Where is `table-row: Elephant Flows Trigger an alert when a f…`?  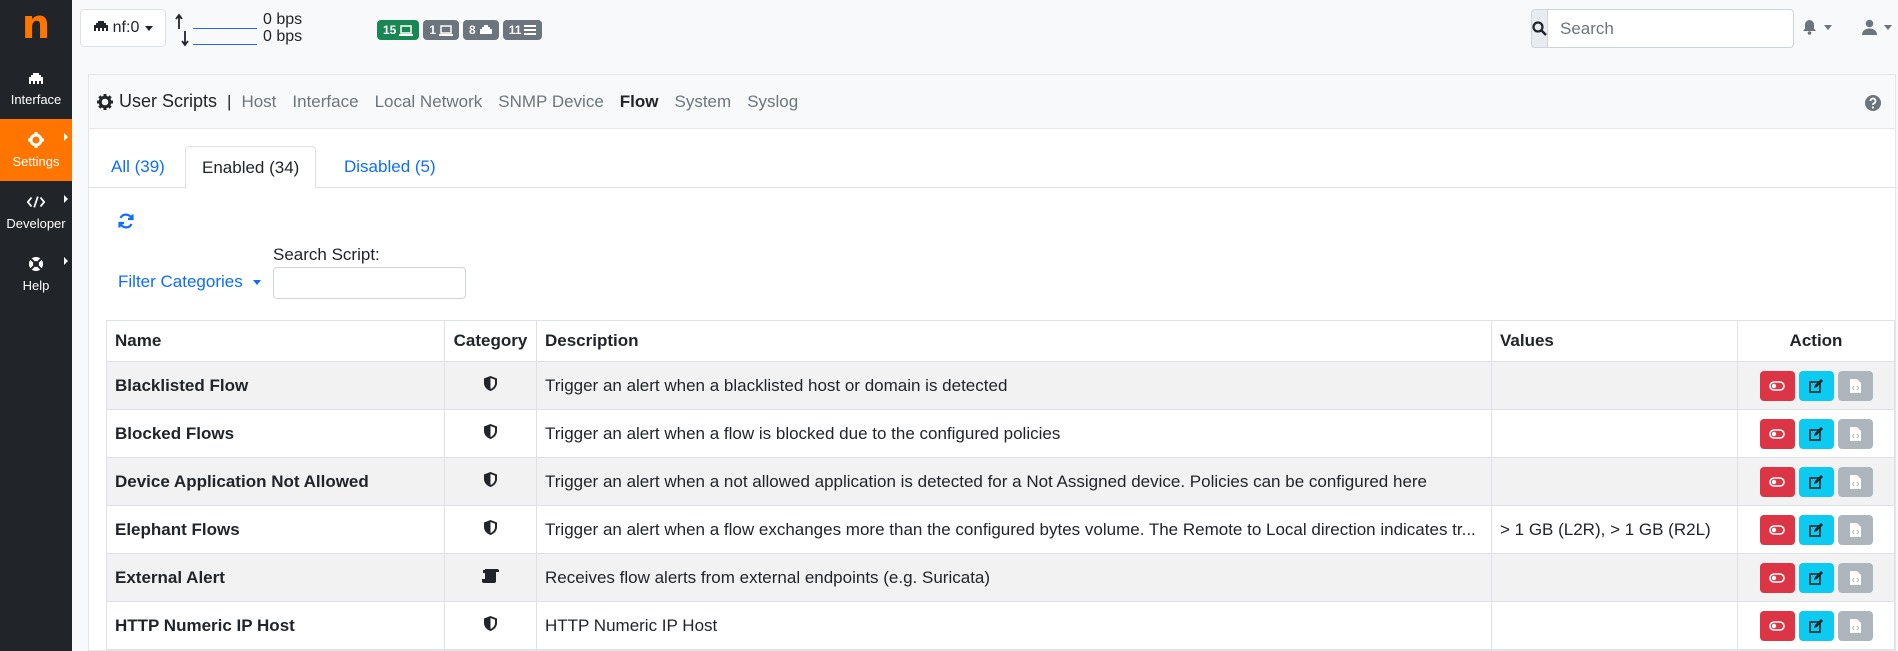 table-row: Elephant Flows Trigger an alert when a f… is located at coordinates (1000, 529).